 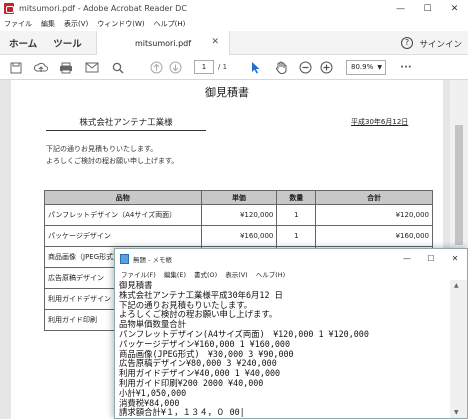 I want to click on notepad-menu-help: ヘルプ(H), so click(x=270, y=274).